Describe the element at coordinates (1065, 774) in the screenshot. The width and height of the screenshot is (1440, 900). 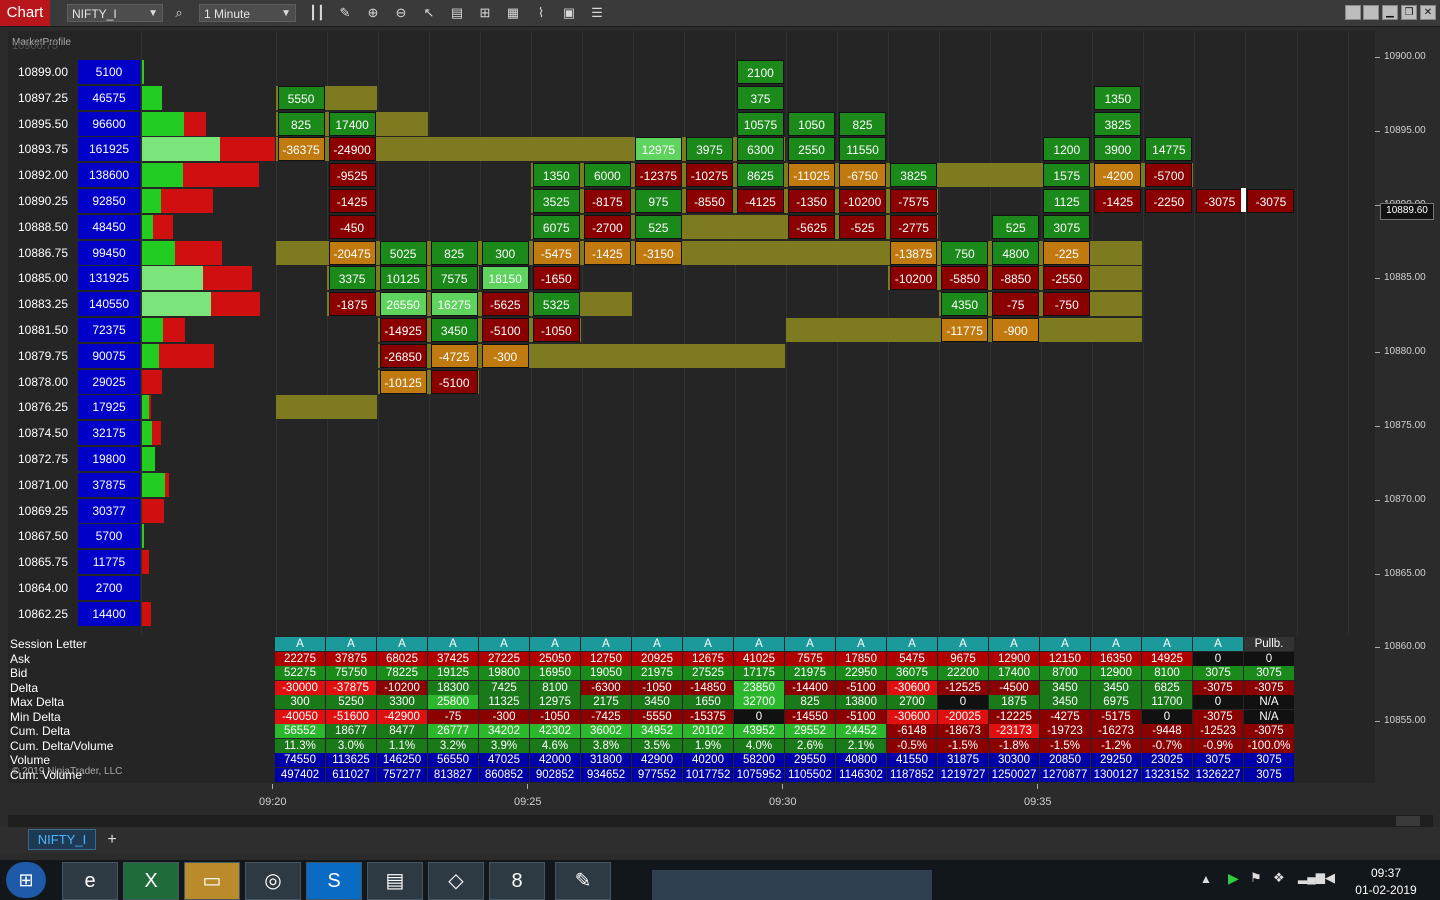
I see `summary-cell: 1270877` at that location.